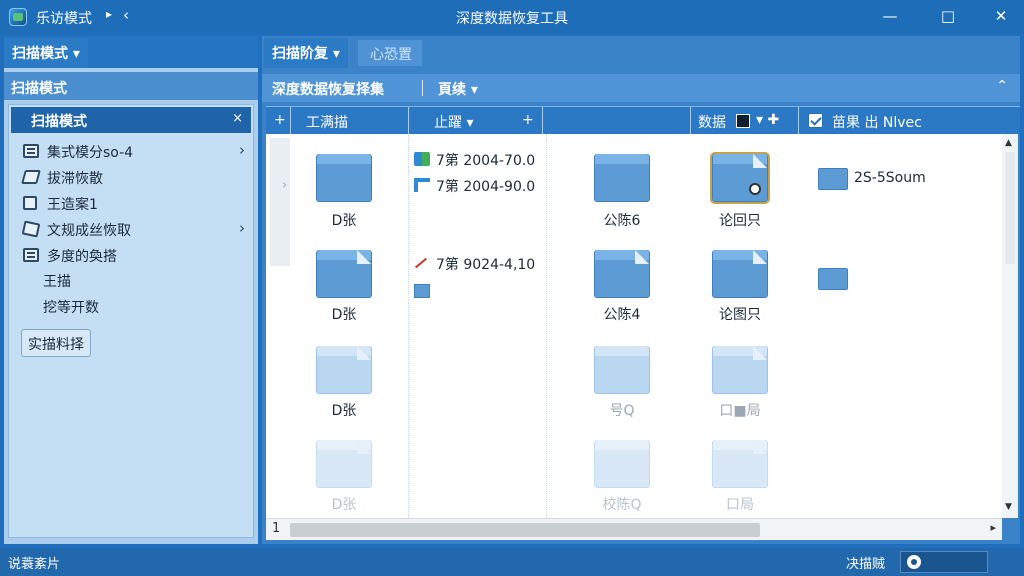 The image size is (1024, 576). I want to click on gem-icon, so click(31, 229).